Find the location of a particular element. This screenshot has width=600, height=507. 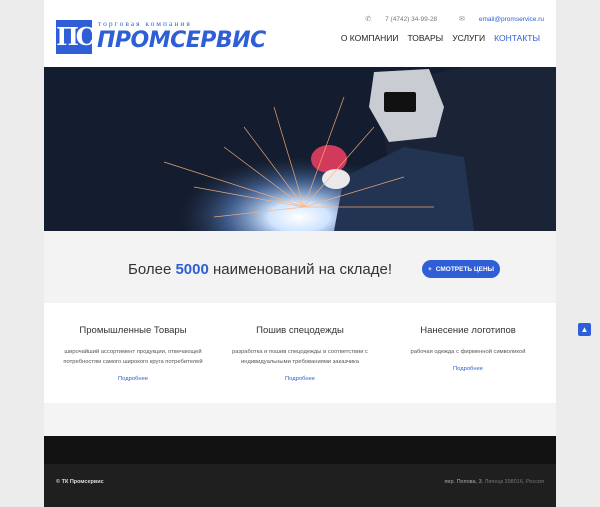

copyright: © ТК Промсервис is located at coordinates (80, 482).